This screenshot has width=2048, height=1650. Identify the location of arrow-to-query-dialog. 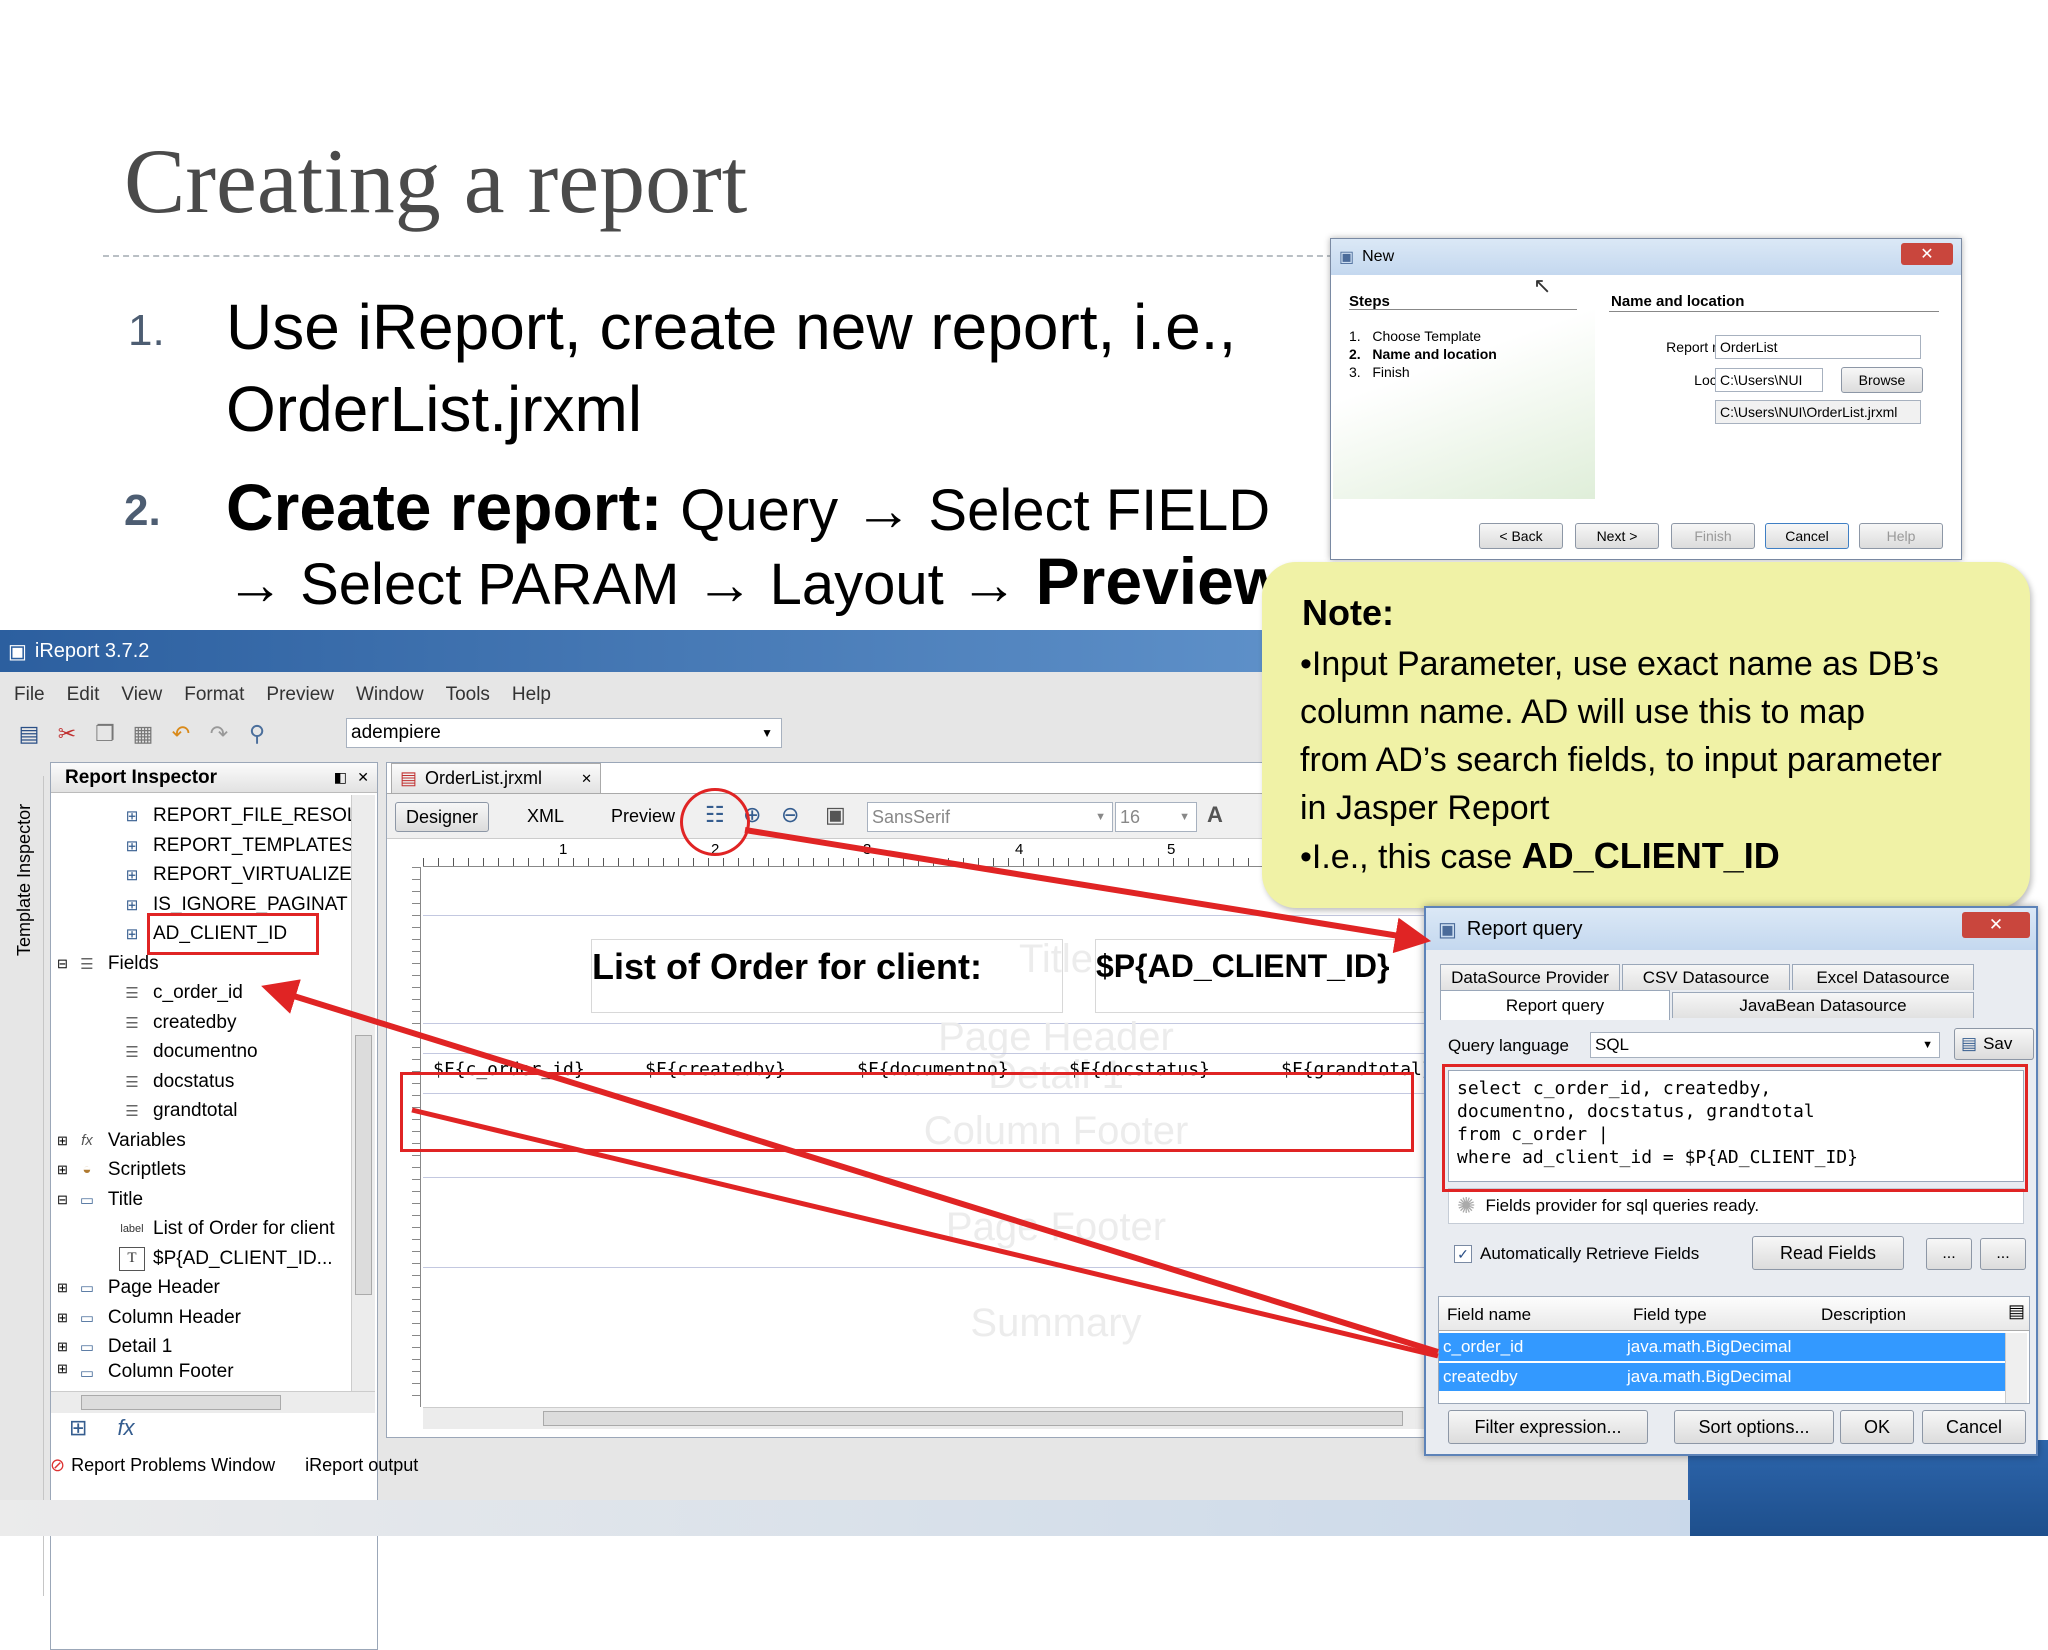
(1088, 890).